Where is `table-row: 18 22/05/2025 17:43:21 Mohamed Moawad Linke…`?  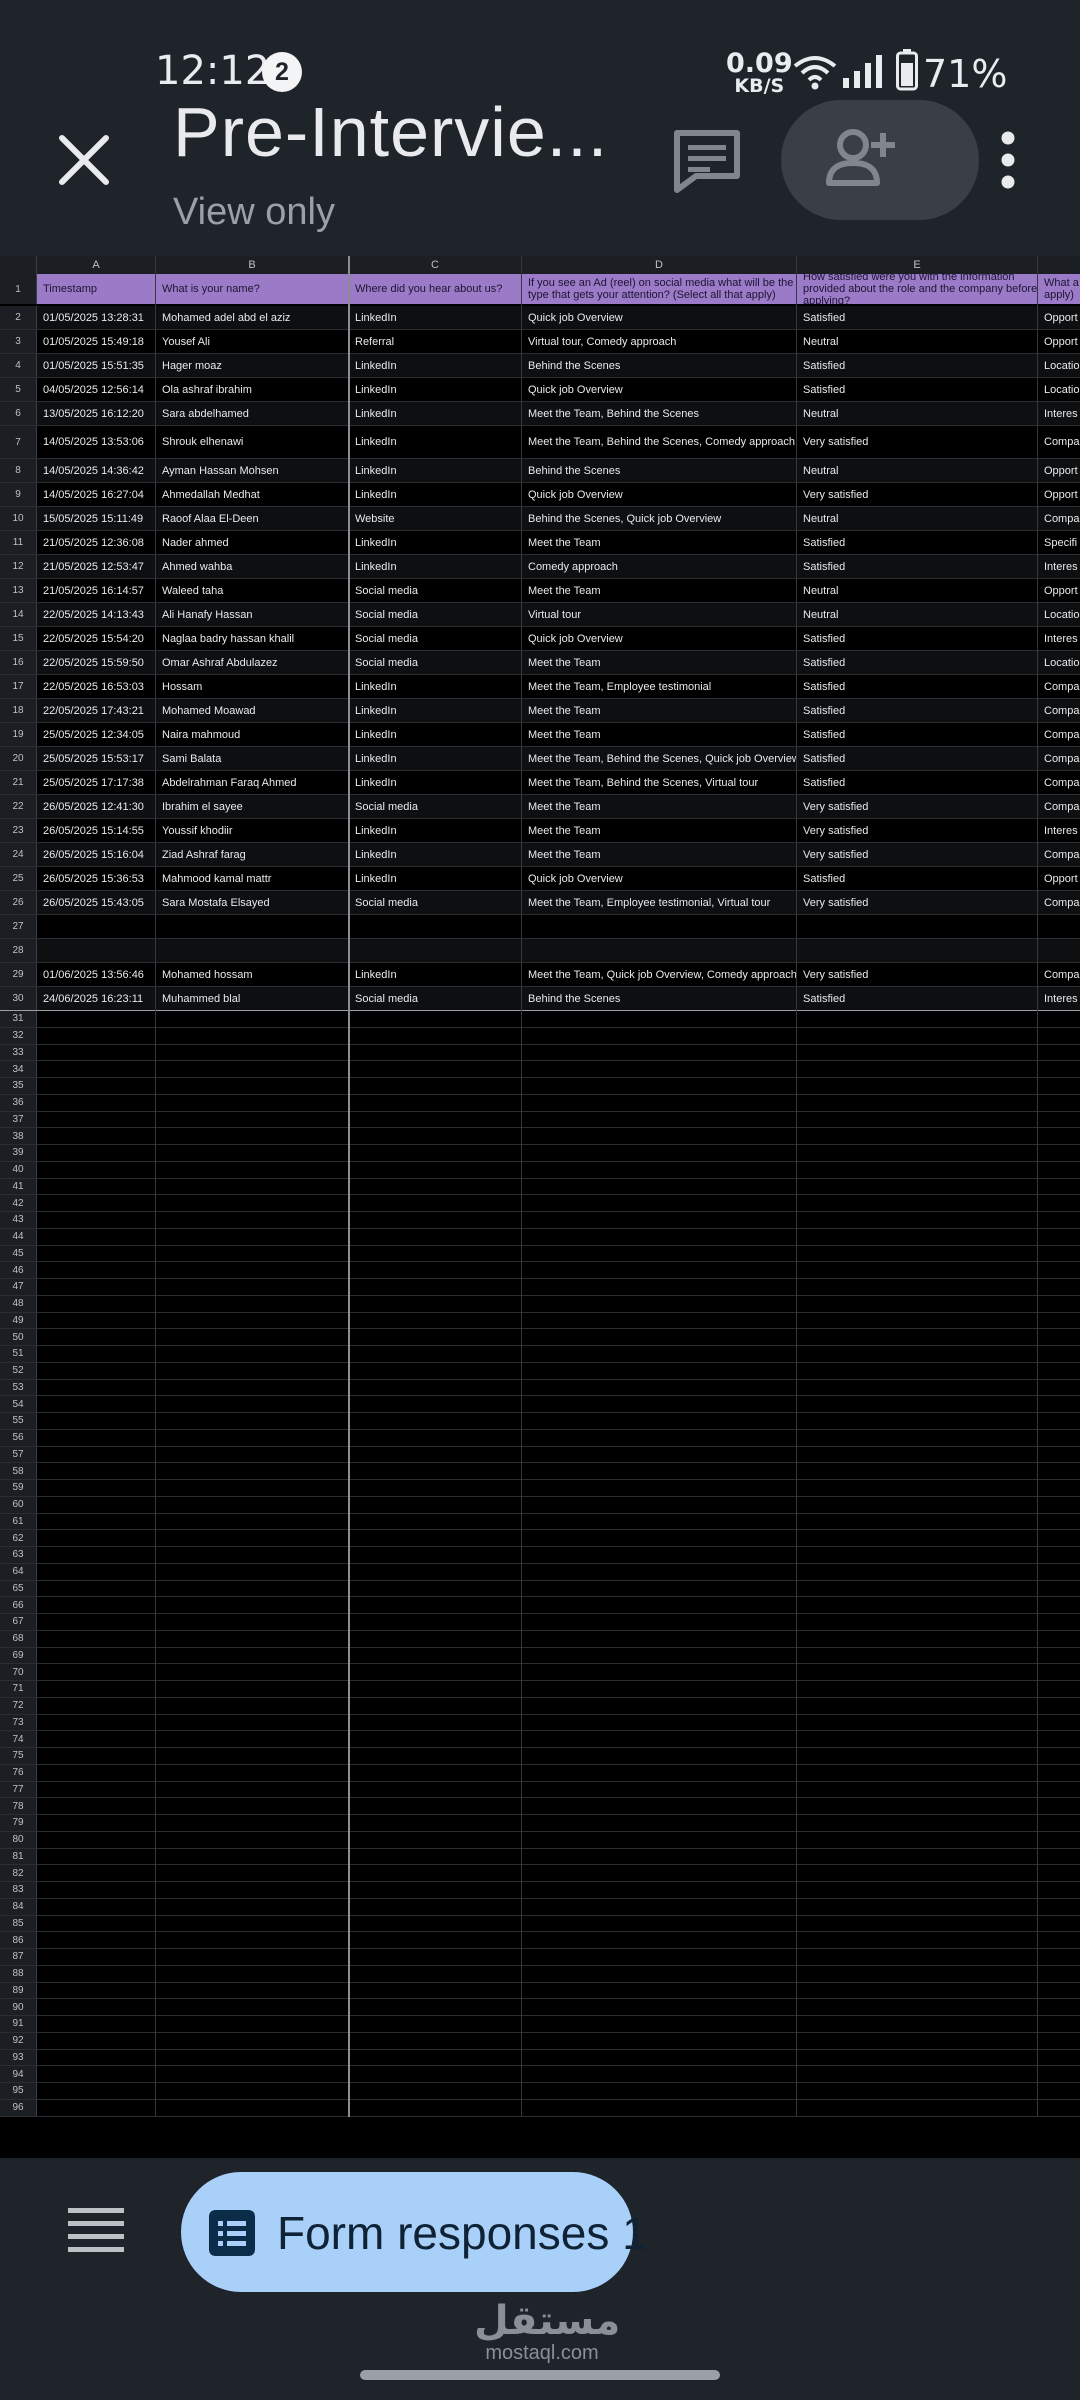
table-row: 18 22/05/2025 17:43:21 Mohamed Moawad Linke… is located at coordinates (540, 711).